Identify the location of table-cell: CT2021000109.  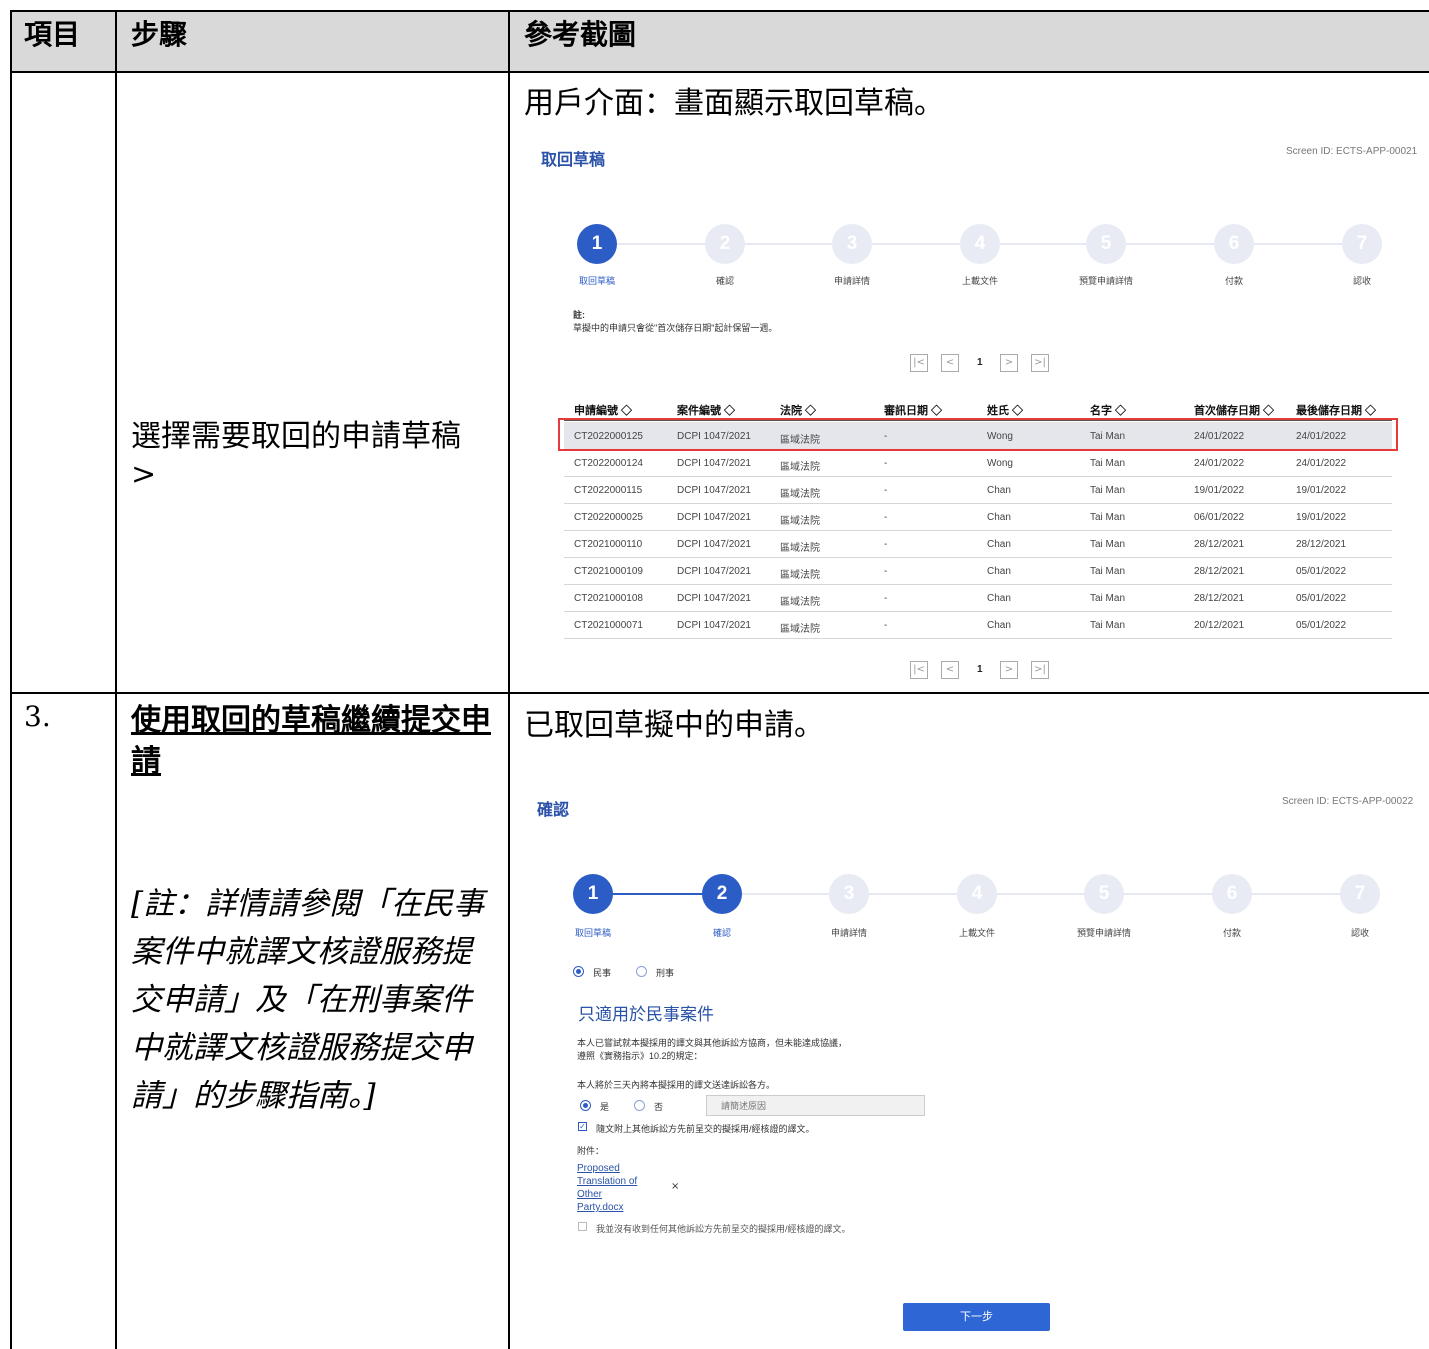
(608, 571).